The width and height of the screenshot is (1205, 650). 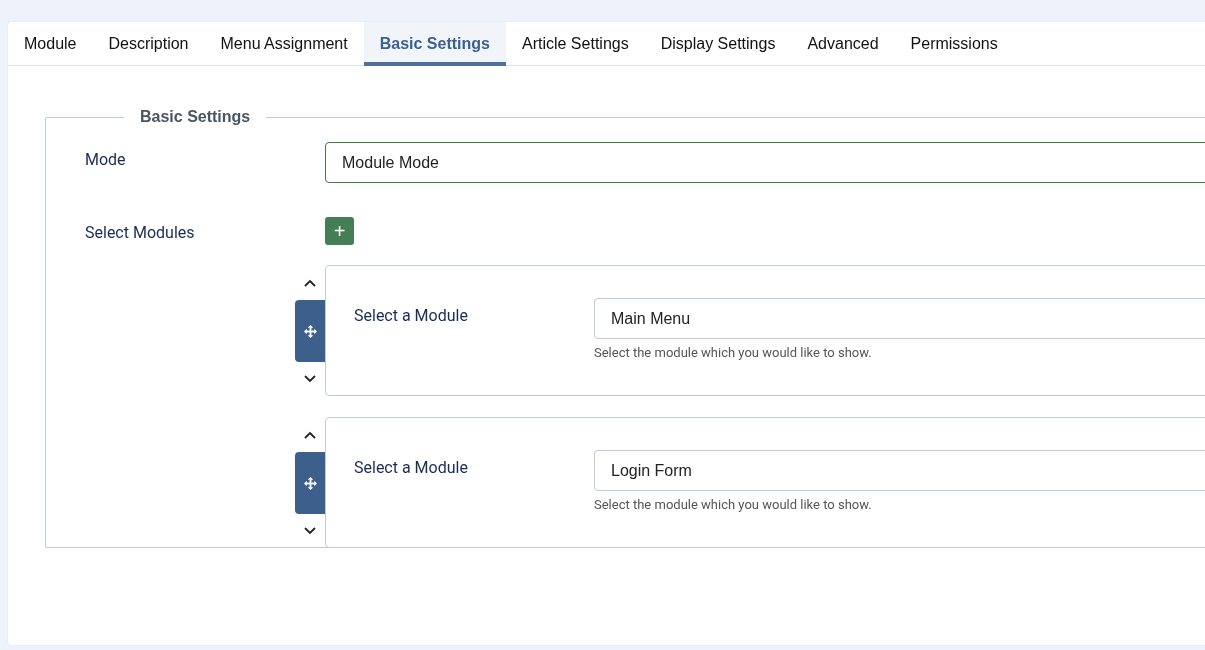 I want to click on add-button: +, so click(x=339, y=231).